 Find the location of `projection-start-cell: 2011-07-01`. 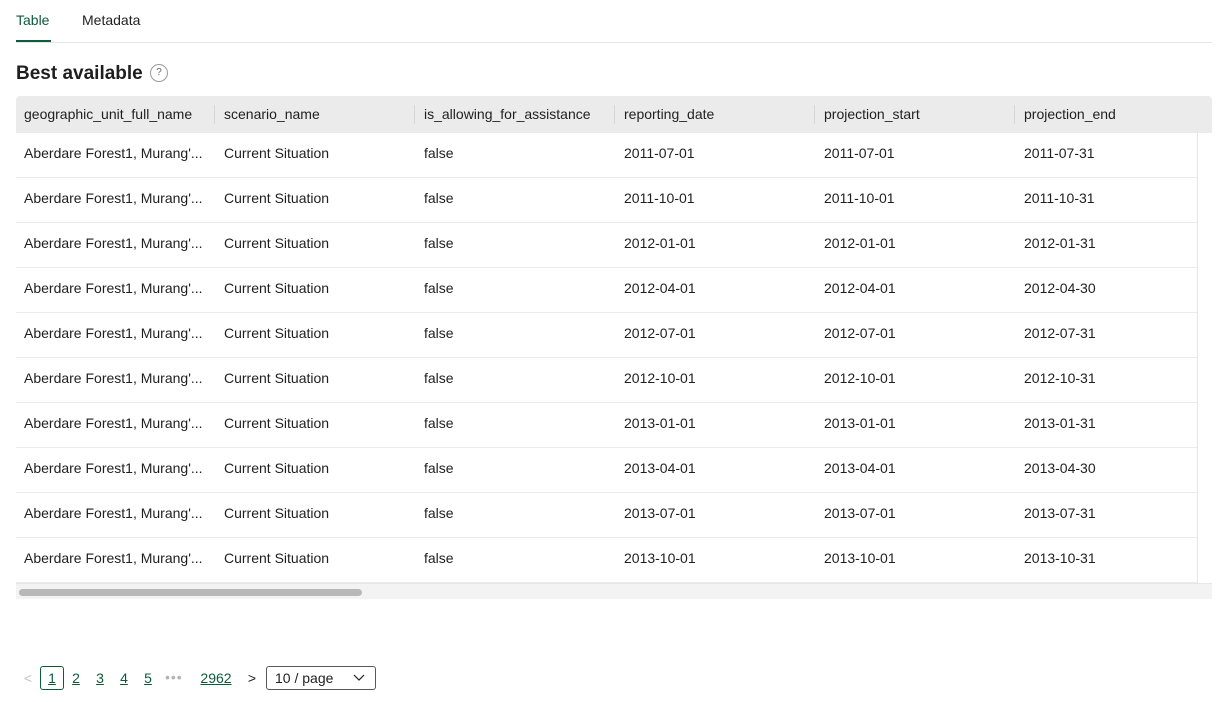

projection-start-cell: 2011-07-01 is located at coordinates (859, 153).